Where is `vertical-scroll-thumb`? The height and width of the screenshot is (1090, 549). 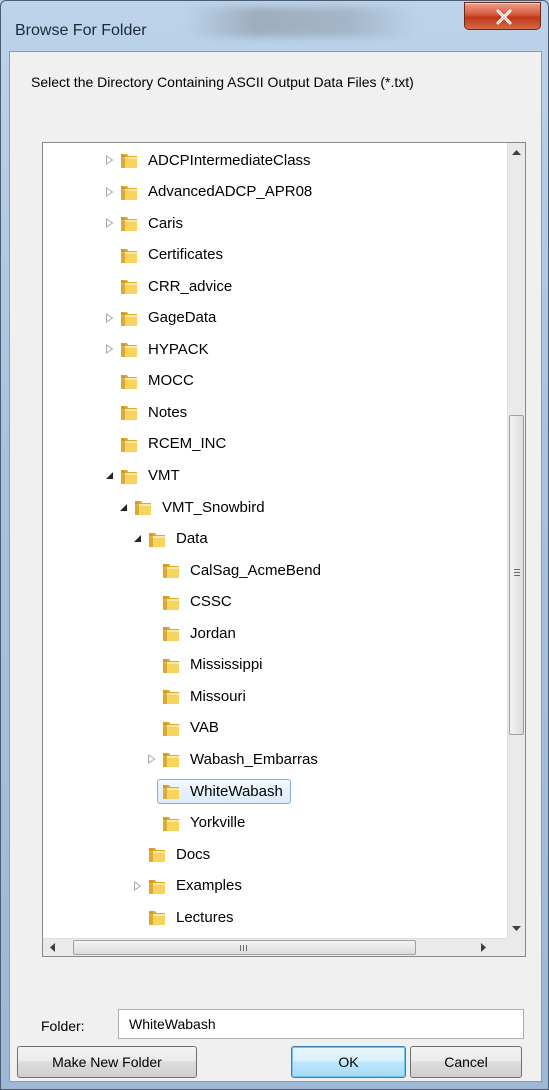
vertical-scroll-thumb is located at coordinates (516, 575).